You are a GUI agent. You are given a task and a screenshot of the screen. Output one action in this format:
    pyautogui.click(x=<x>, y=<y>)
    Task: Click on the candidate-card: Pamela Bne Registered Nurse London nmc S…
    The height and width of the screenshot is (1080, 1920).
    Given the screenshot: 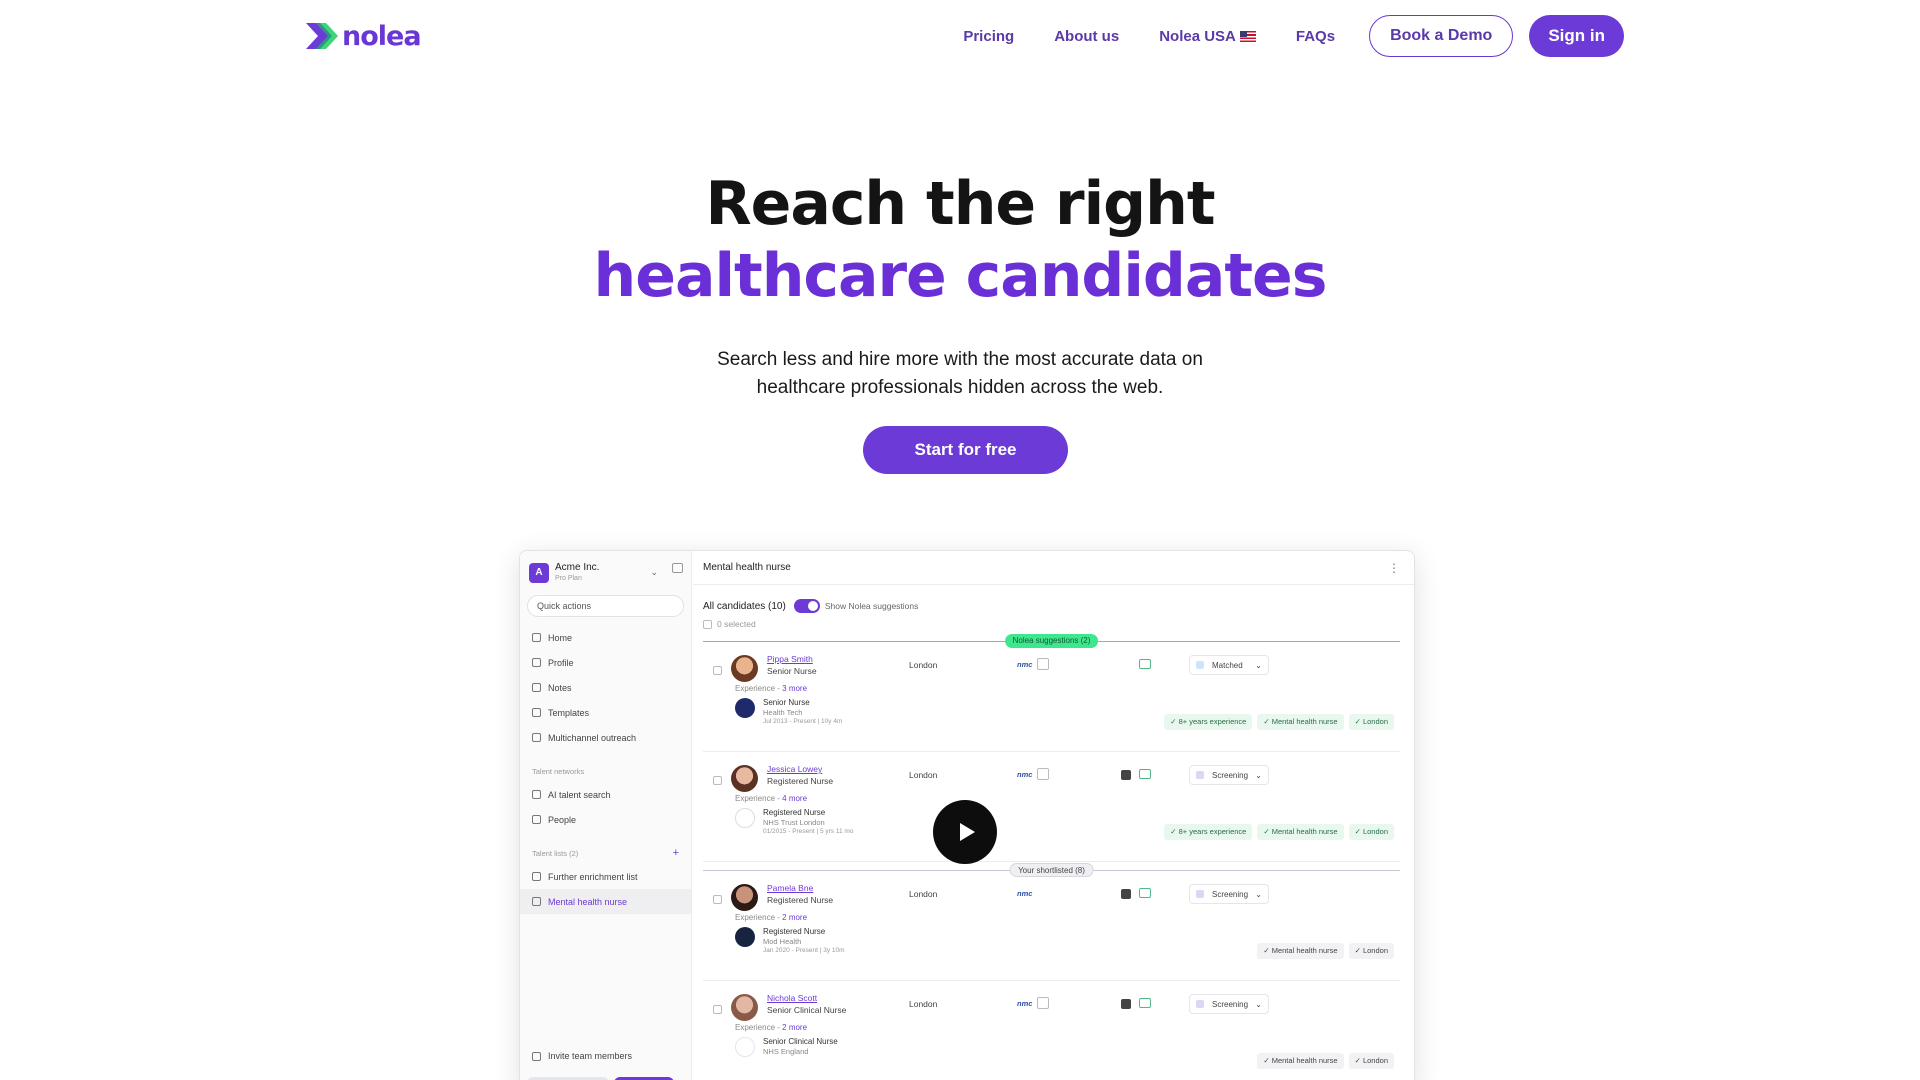 What is the action you would take?
    pyautogui.click(x=1051, y=926)
    